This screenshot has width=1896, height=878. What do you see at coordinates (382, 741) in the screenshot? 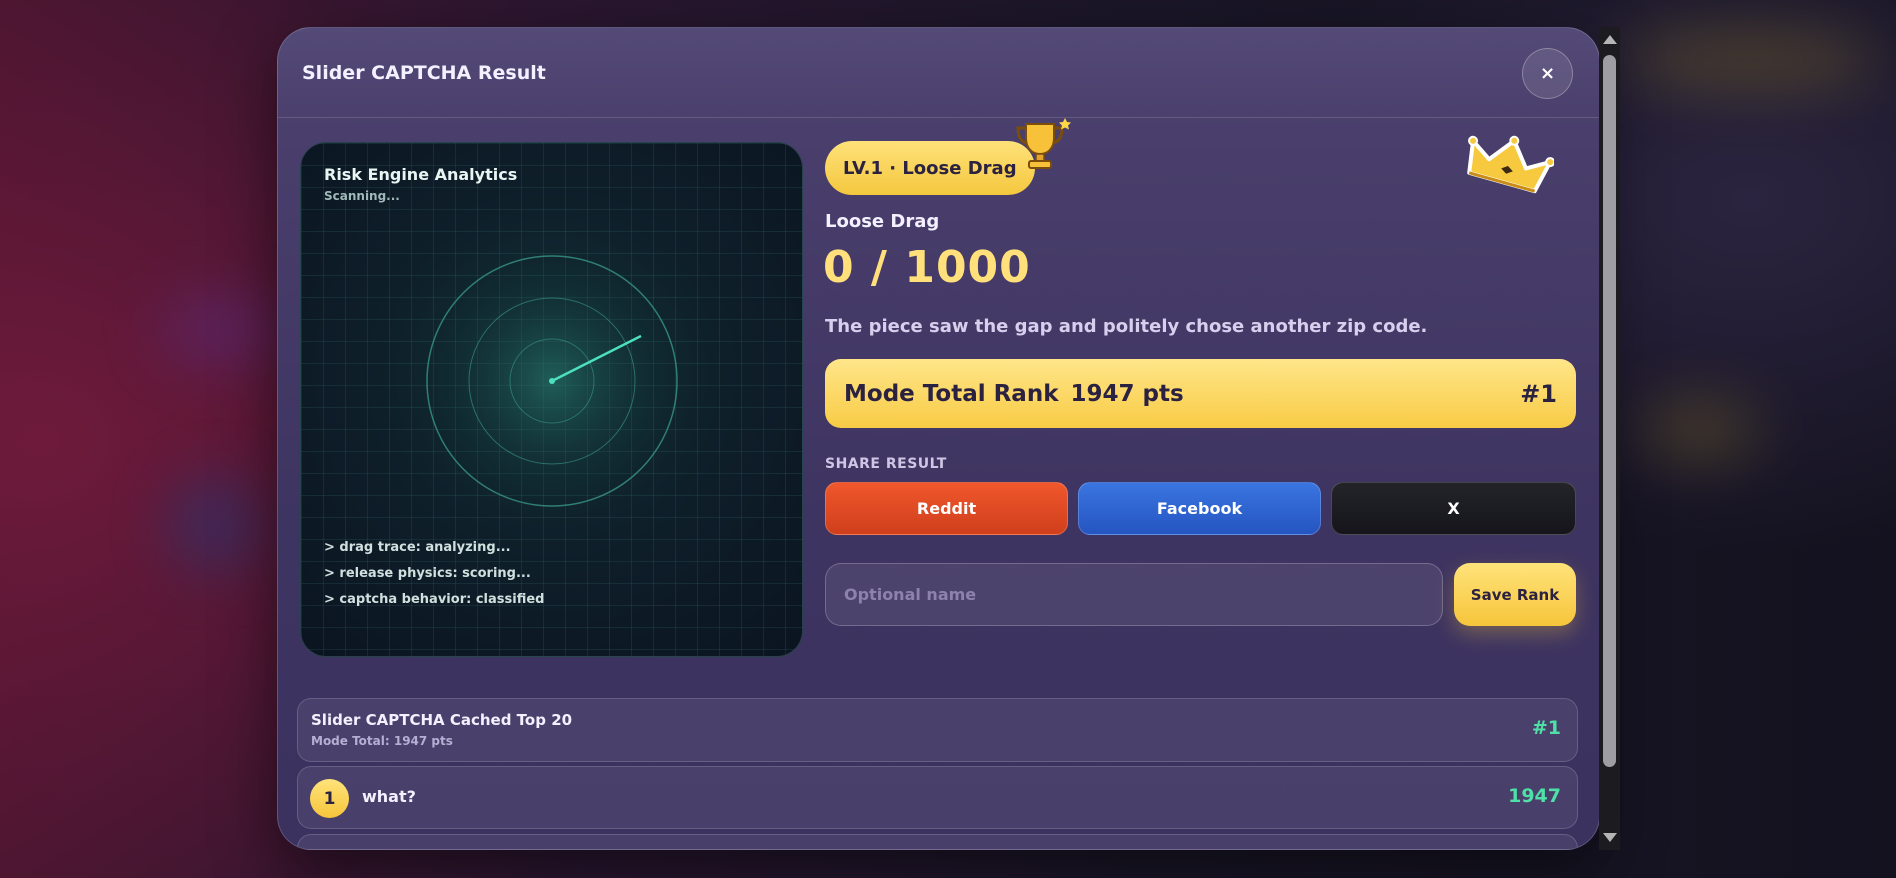
I see `leaderboard-subtitle: Mode Total: 1947 pts` at bounding box center [382, 741].